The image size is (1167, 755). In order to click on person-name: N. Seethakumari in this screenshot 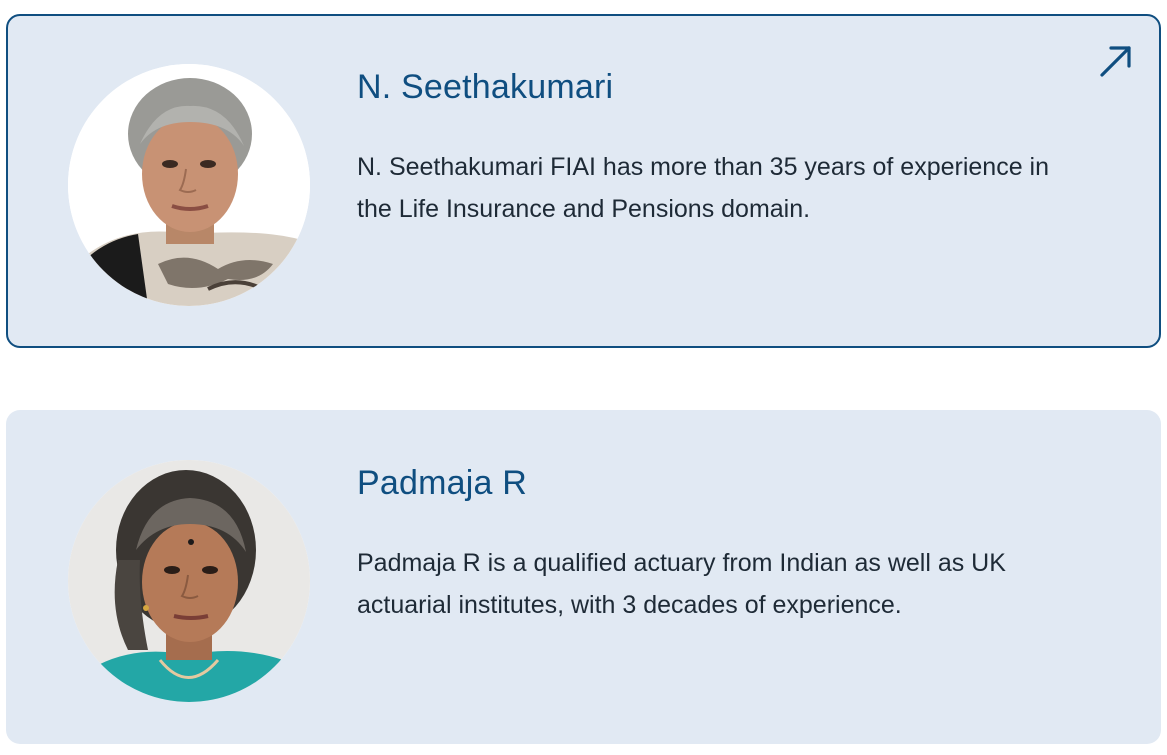, I will do `click(485, 87)`.